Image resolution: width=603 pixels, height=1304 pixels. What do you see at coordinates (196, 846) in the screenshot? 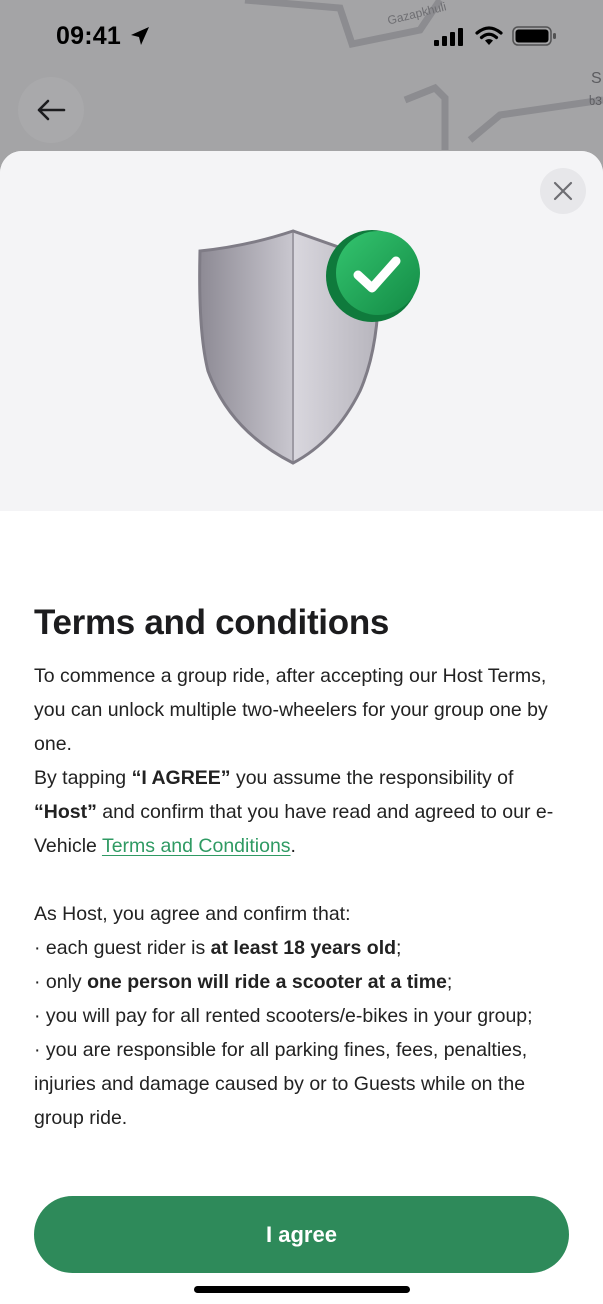
I see `terms-link: Terms and Conditions` at bounding box center [196, 846].